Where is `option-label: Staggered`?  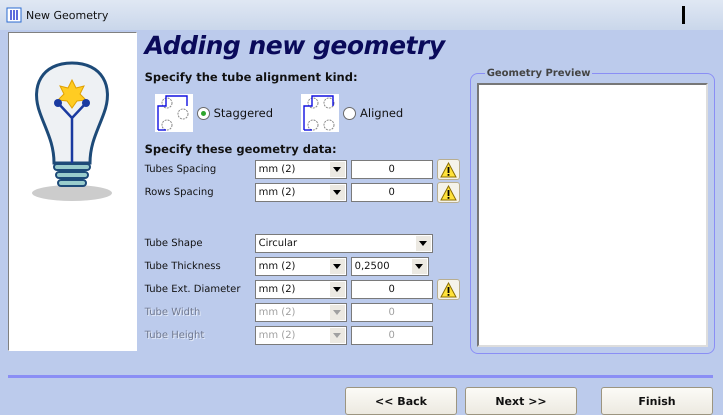 option-label: Staggered is located at coordinates (244, 113).